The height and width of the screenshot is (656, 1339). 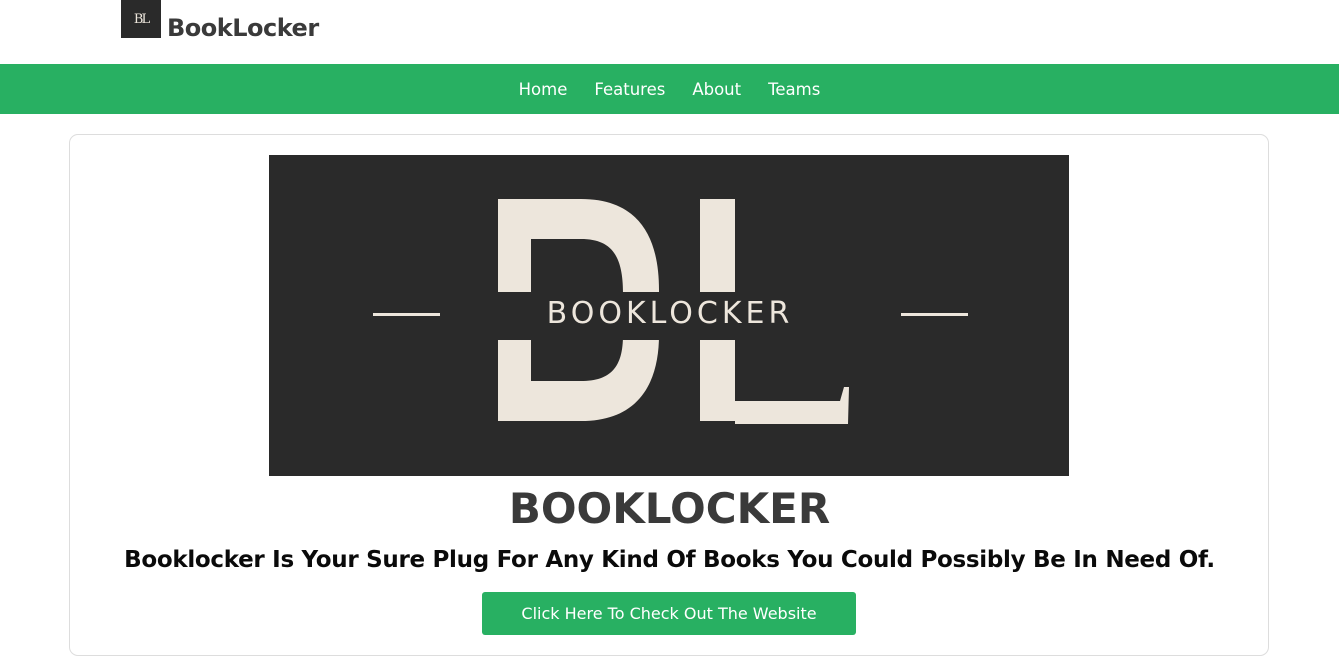 What do you see at coordinates (794, 89) in the screenshot?
I see `nav-item-teams: Teams` at bounding box center [794, 89].